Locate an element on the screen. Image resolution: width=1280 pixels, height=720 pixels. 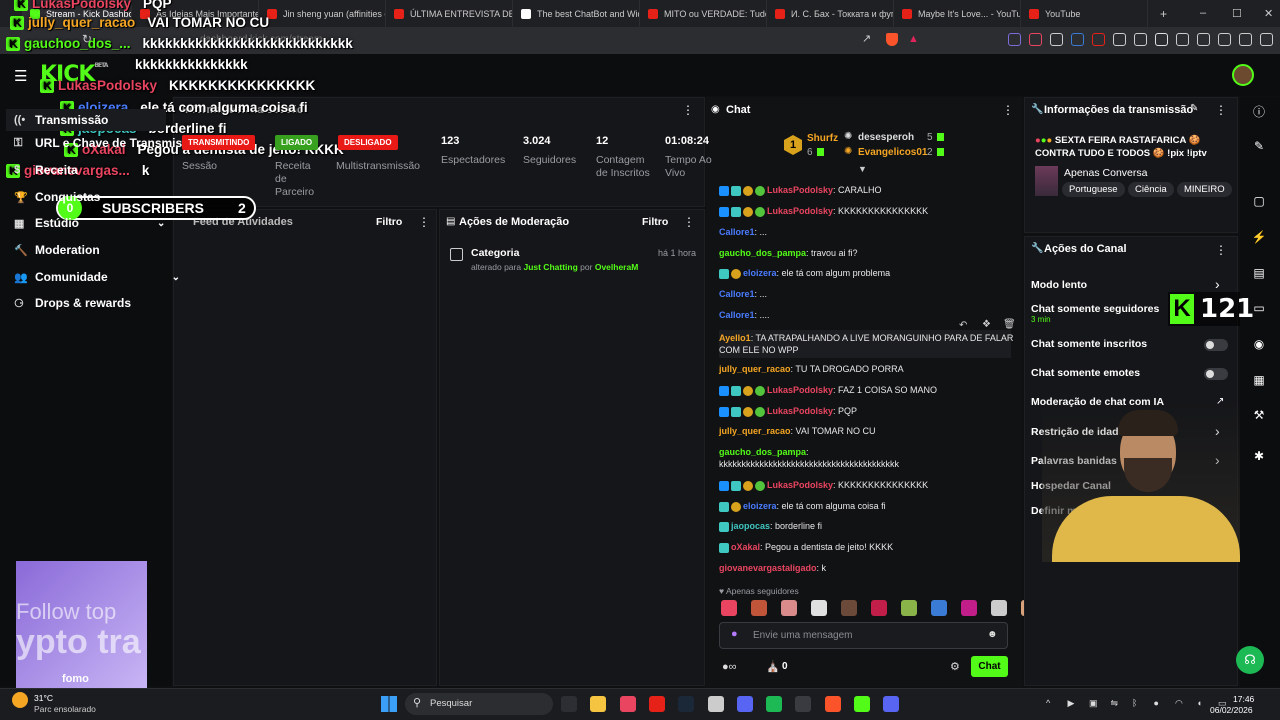
tray-app-icon: ▣ is located at coordinates (1093, 703).